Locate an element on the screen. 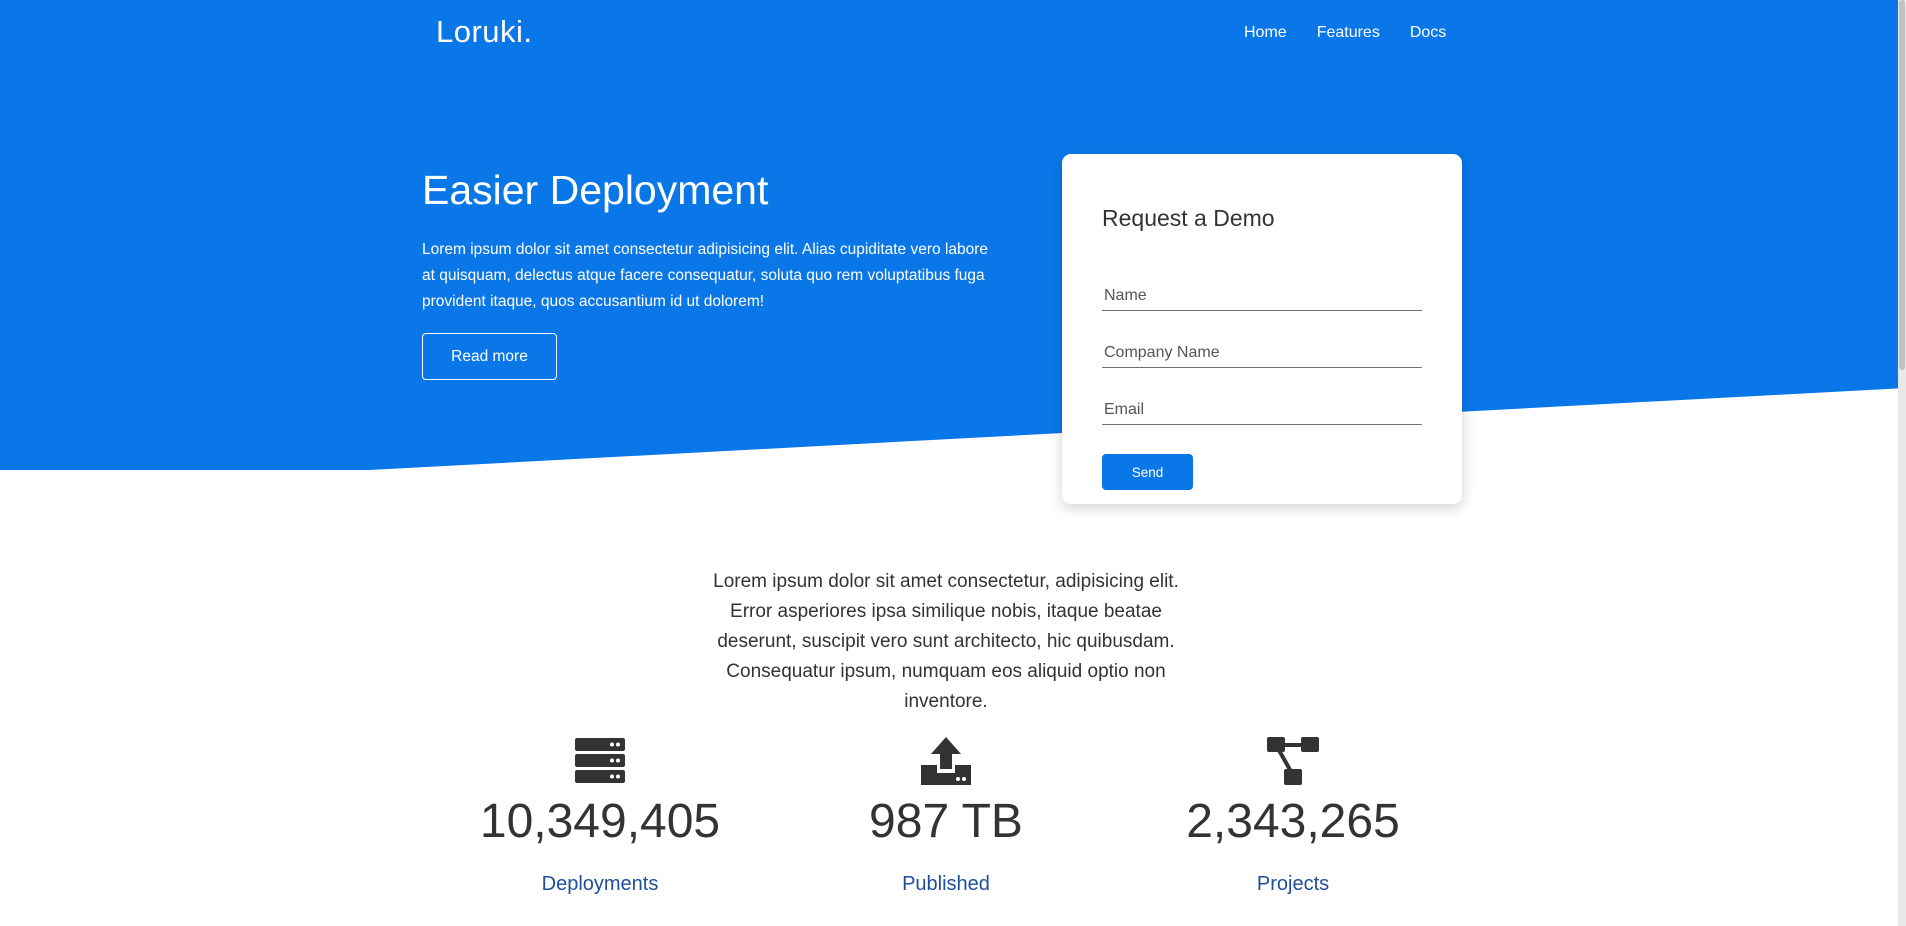  request-demo-title: Request a Demo is located at coordinates (1188, 218).